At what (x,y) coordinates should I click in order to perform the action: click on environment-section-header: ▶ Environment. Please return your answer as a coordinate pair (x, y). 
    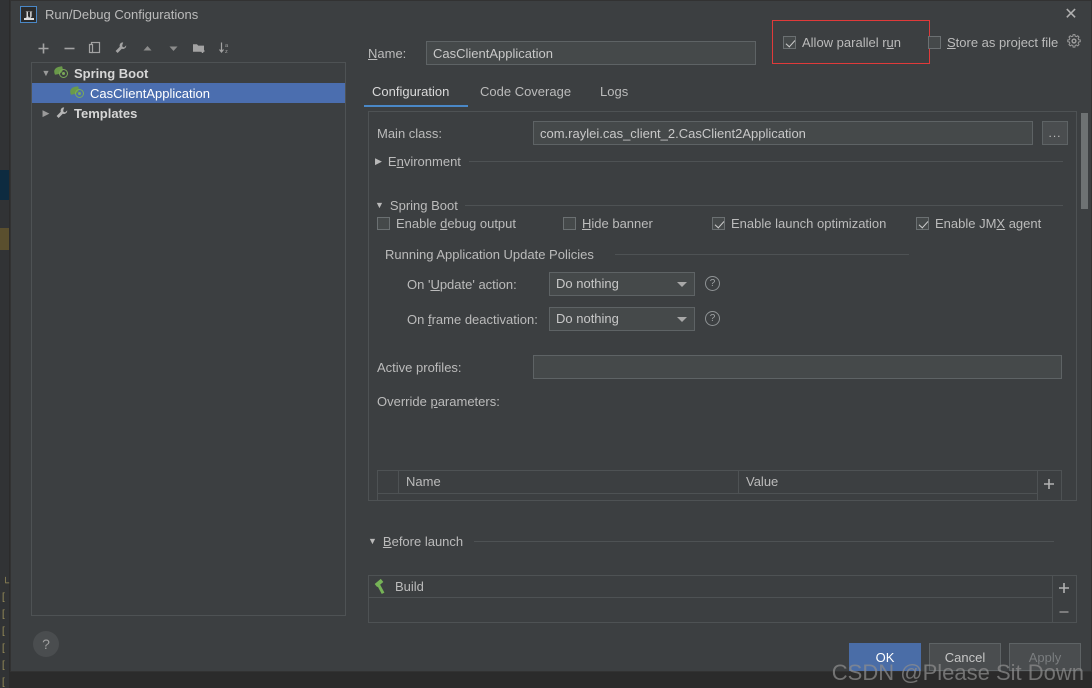
    Looking at the image, I should click on (418, 161).